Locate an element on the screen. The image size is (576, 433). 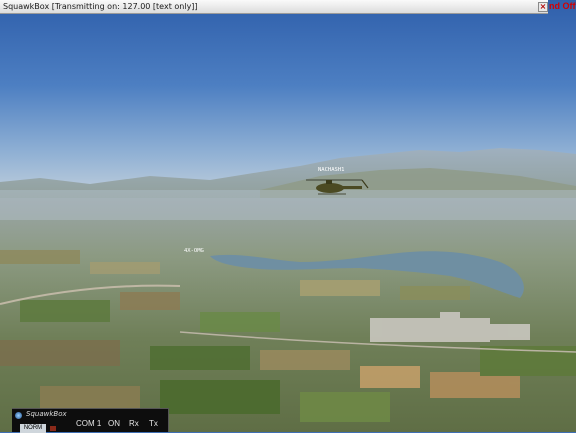
tx-indicator: Tx is located at coordinates (153, 423).